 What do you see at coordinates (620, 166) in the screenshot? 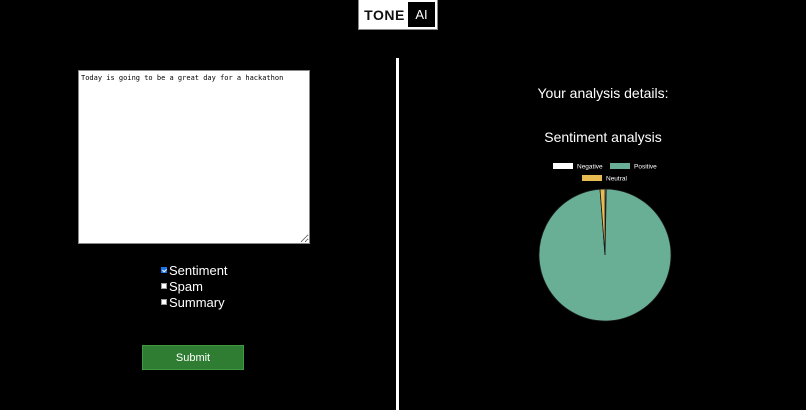
I see `legend-swatch-positive` at bounding box center [620, 166].